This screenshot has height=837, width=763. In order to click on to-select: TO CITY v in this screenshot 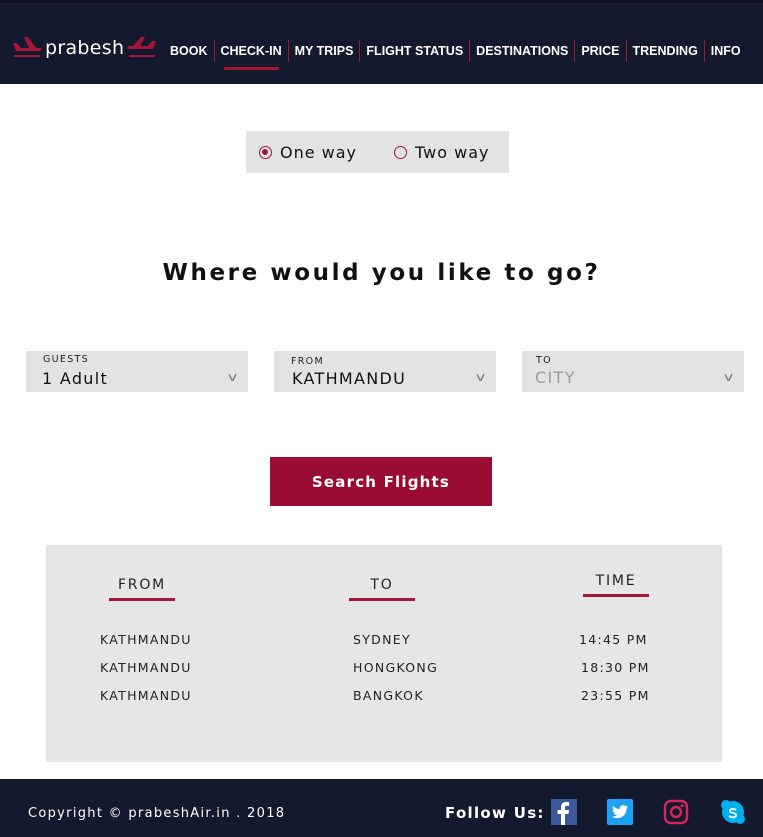, I will do `click(633, 371)`.